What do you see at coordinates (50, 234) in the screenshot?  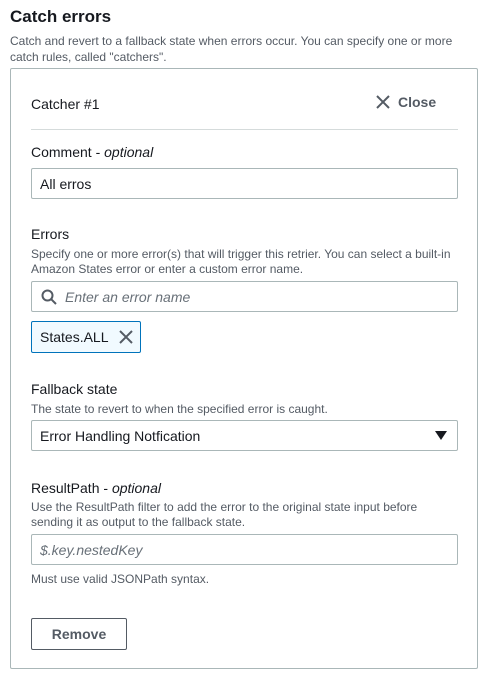 I see `errors-label: Errors` at bounding box center [50, 234].